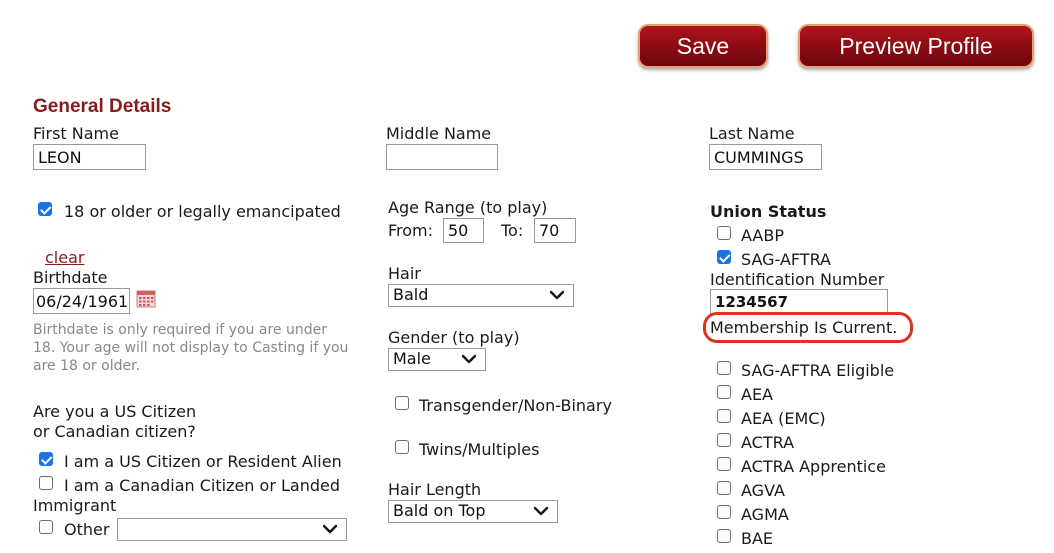  I want to click on union-label-agva: AGVA, so click(763, 490).